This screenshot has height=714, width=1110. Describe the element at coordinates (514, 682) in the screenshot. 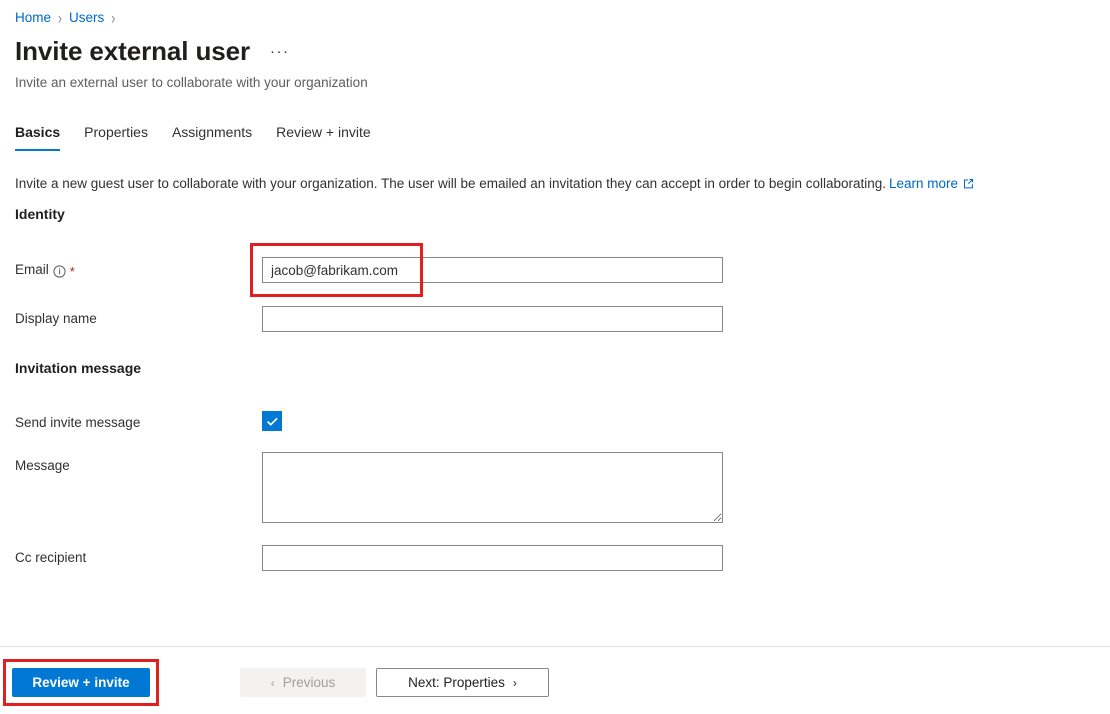

I see `chevron-right-icon: ›` at that location.